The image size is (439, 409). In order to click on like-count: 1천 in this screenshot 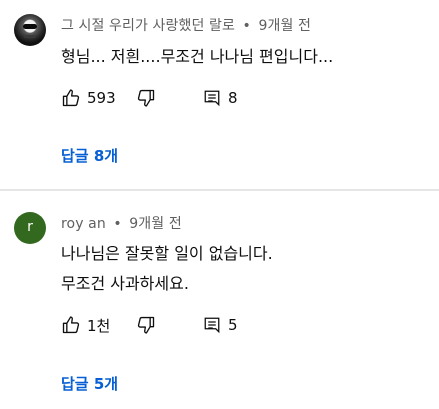, I will do `click(99, 325)`.